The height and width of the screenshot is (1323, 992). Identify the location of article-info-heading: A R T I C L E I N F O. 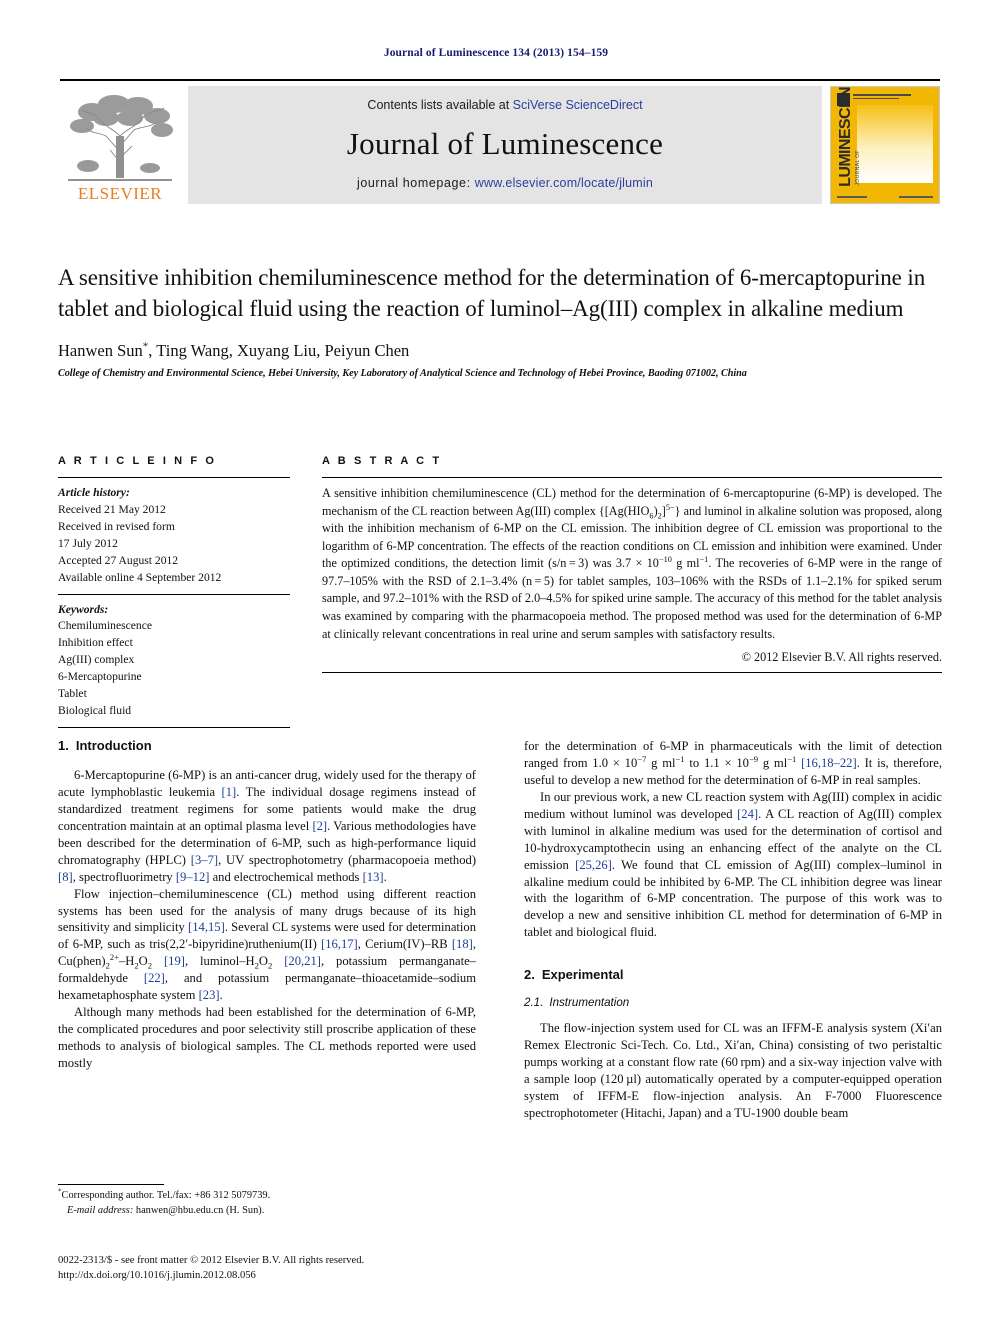
(137, 461).